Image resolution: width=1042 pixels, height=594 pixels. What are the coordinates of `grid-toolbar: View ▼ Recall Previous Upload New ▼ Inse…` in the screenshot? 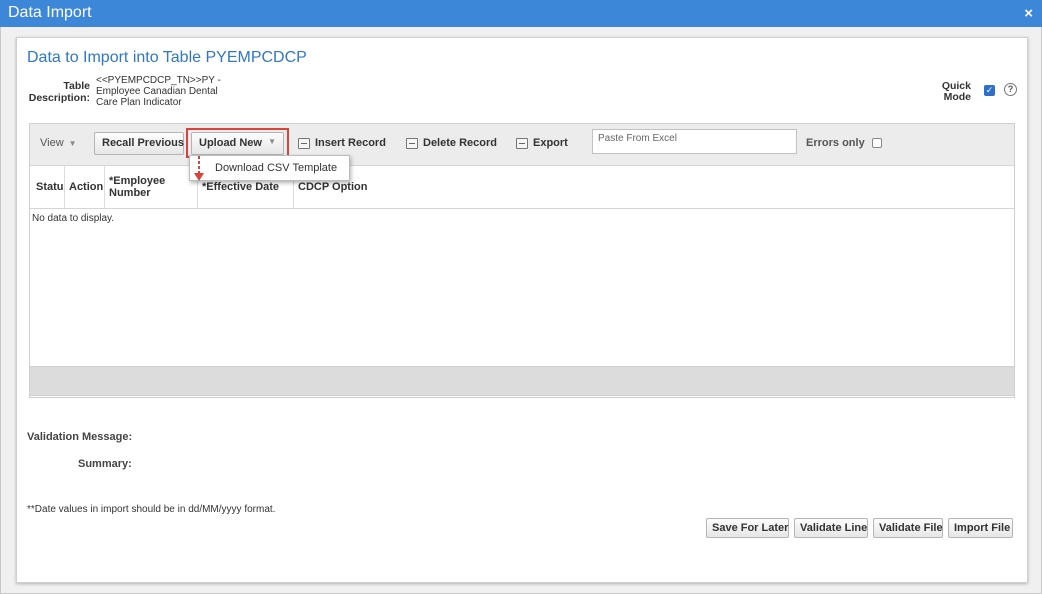 It's located at (522, 145).